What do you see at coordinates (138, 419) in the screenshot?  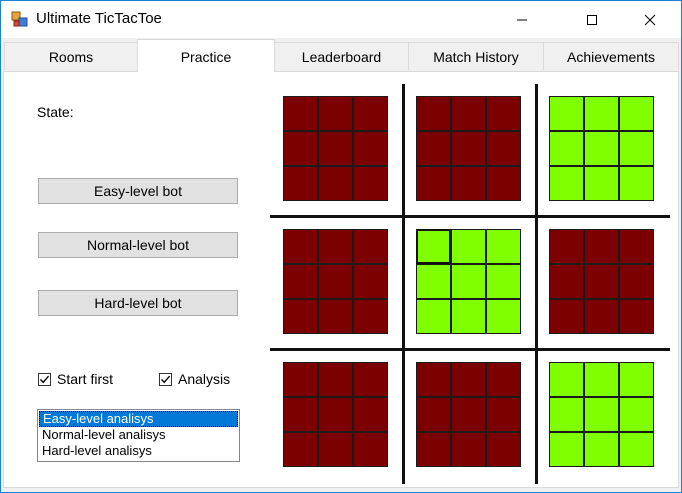 I see `list-item-easy-analysis: Easy-level analisys` at bounding box center [138, 419].